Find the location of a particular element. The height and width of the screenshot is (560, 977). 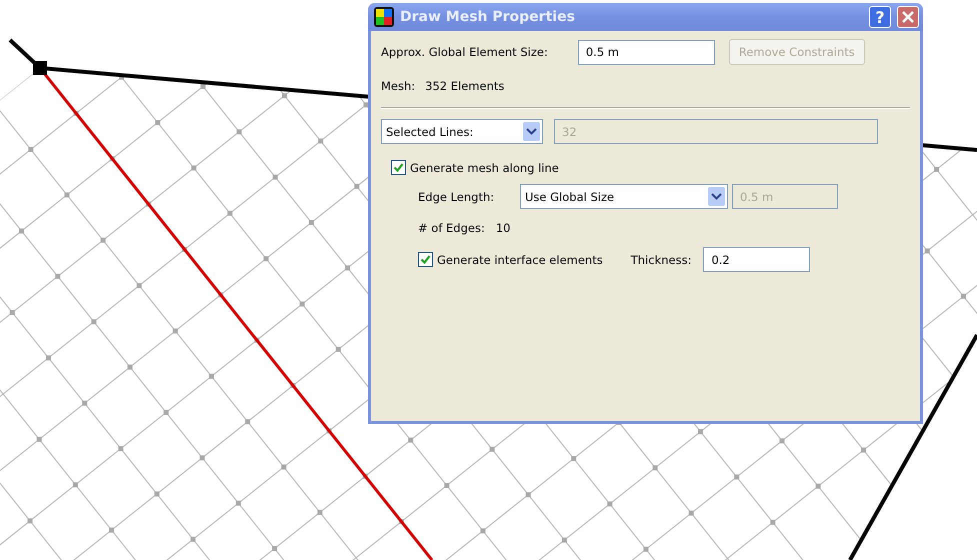

edges-label: # of Edges: is located at coordinates (451, 228).